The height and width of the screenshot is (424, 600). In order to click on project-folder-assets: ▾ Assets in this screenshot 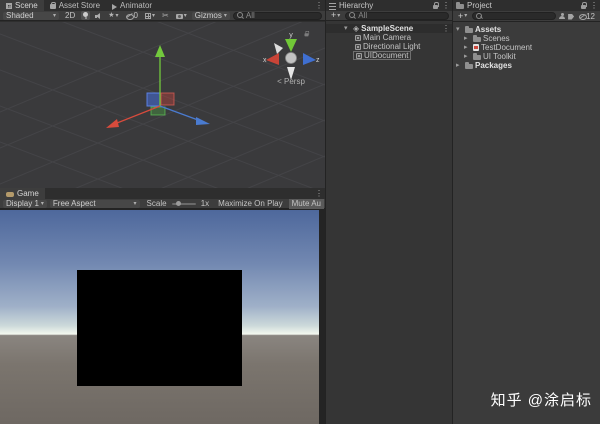, I will do `click(526, 29)`.